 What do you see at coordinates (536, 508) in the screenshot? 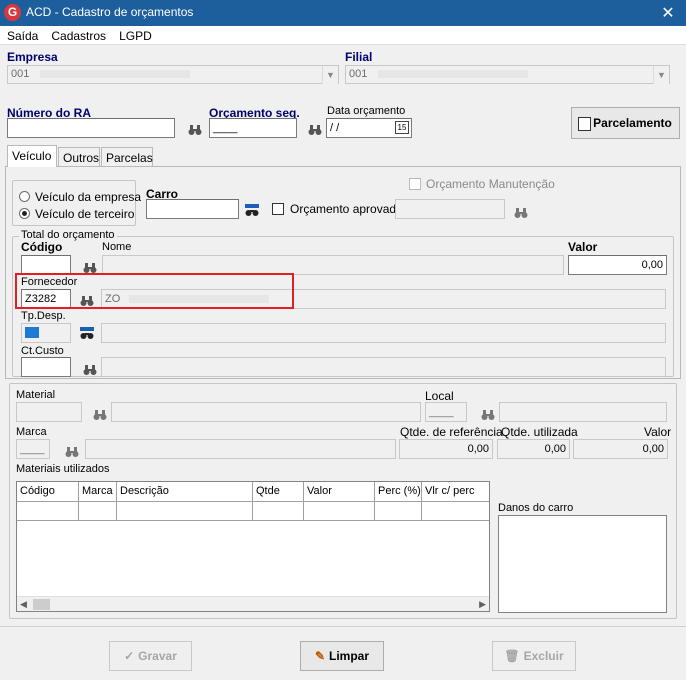
I see `danos-label: Danos do carro` at bounding box center [536, 508].